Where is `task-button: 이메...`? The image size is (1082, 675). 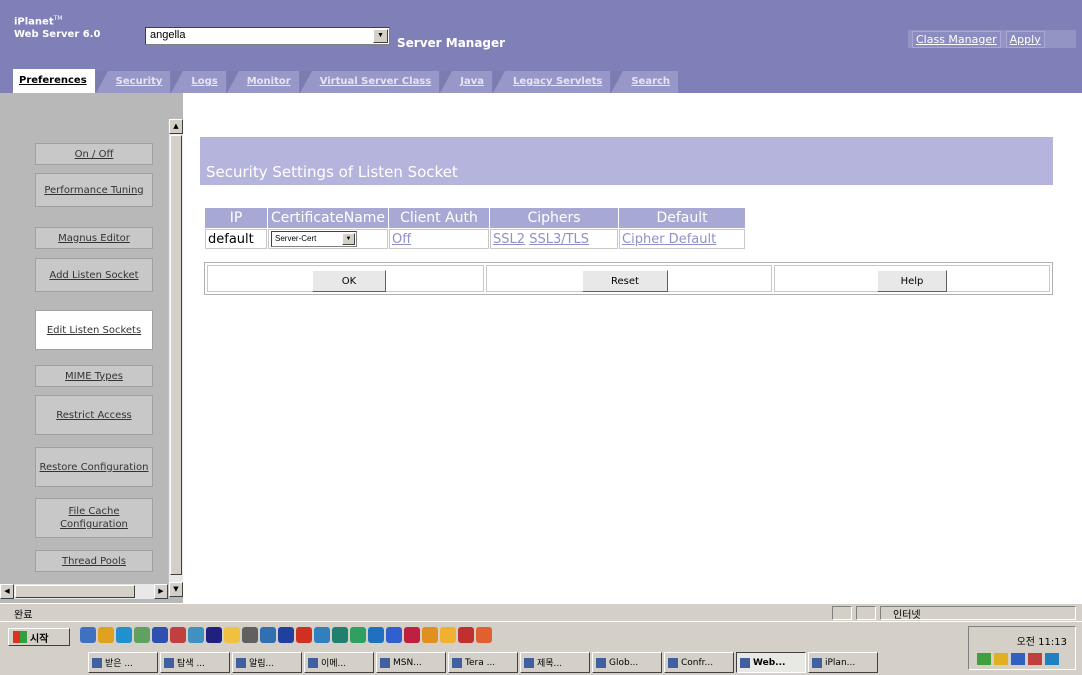
task-button: 이메... is located at coordinates (339, 662).